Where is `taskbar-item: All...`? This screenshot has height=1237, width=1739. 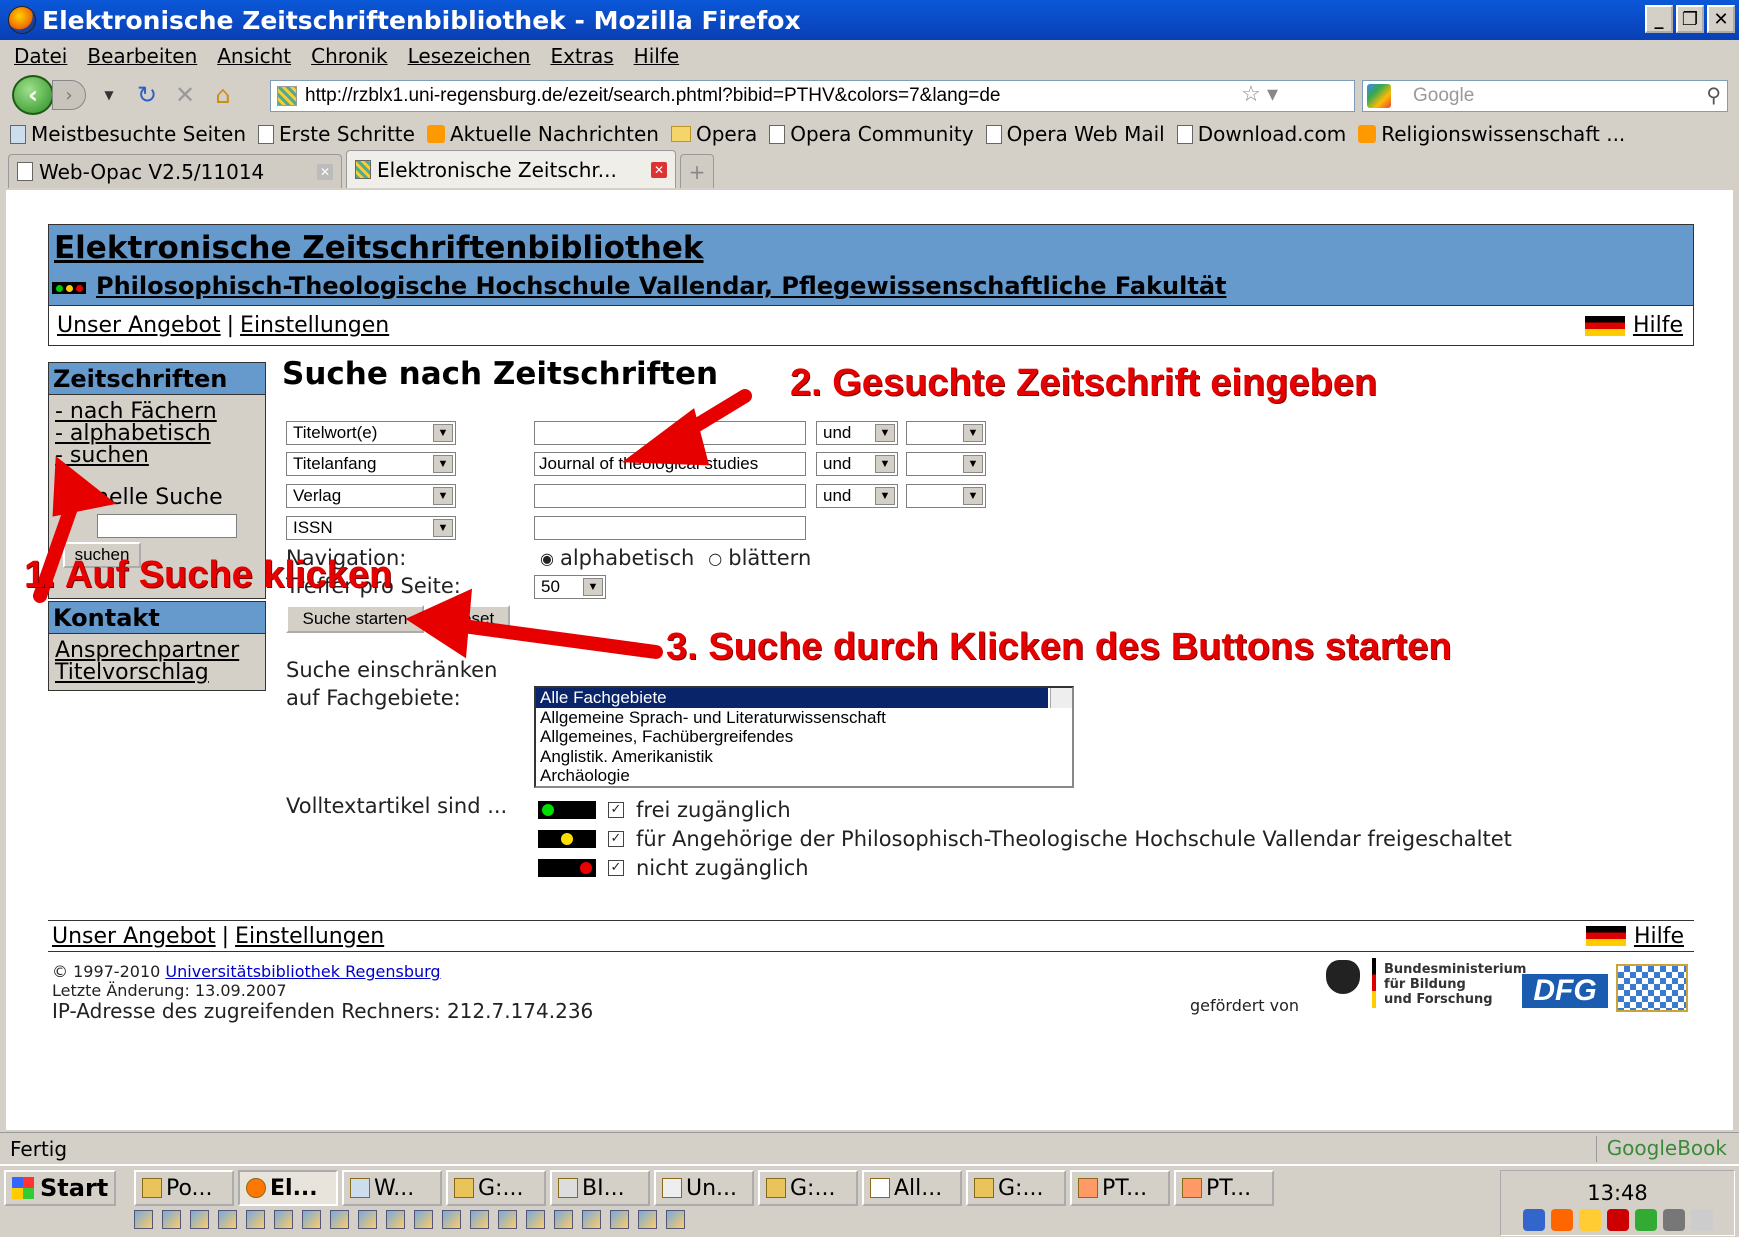 taskbar-item: All... is located at coordinates (912, 1188).